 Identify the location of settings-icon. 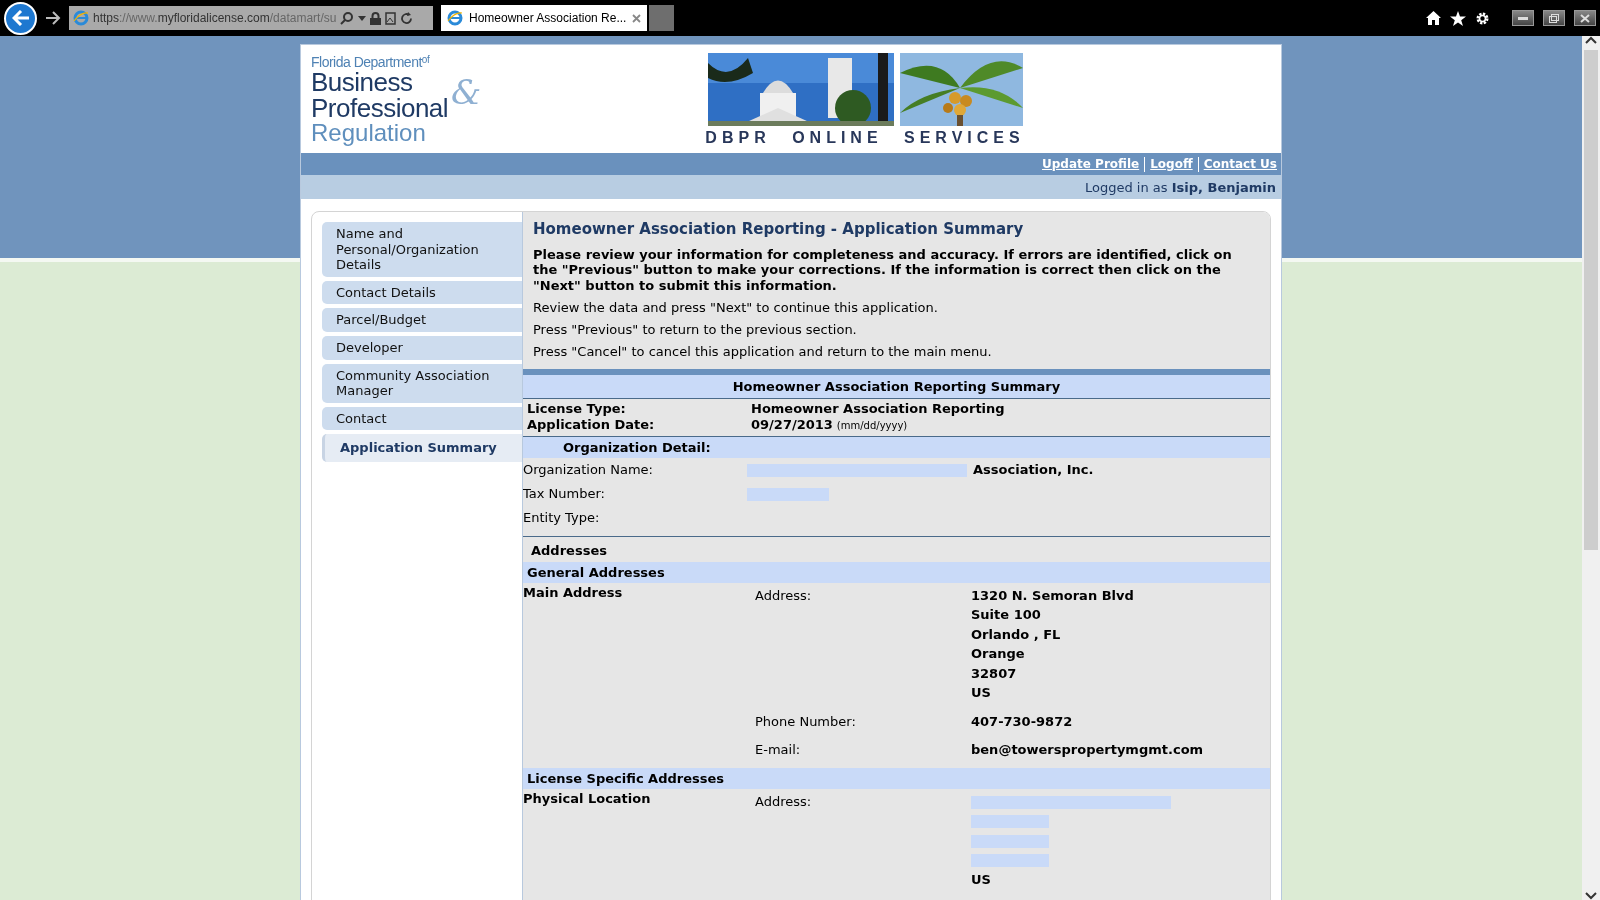
(1482, 18).